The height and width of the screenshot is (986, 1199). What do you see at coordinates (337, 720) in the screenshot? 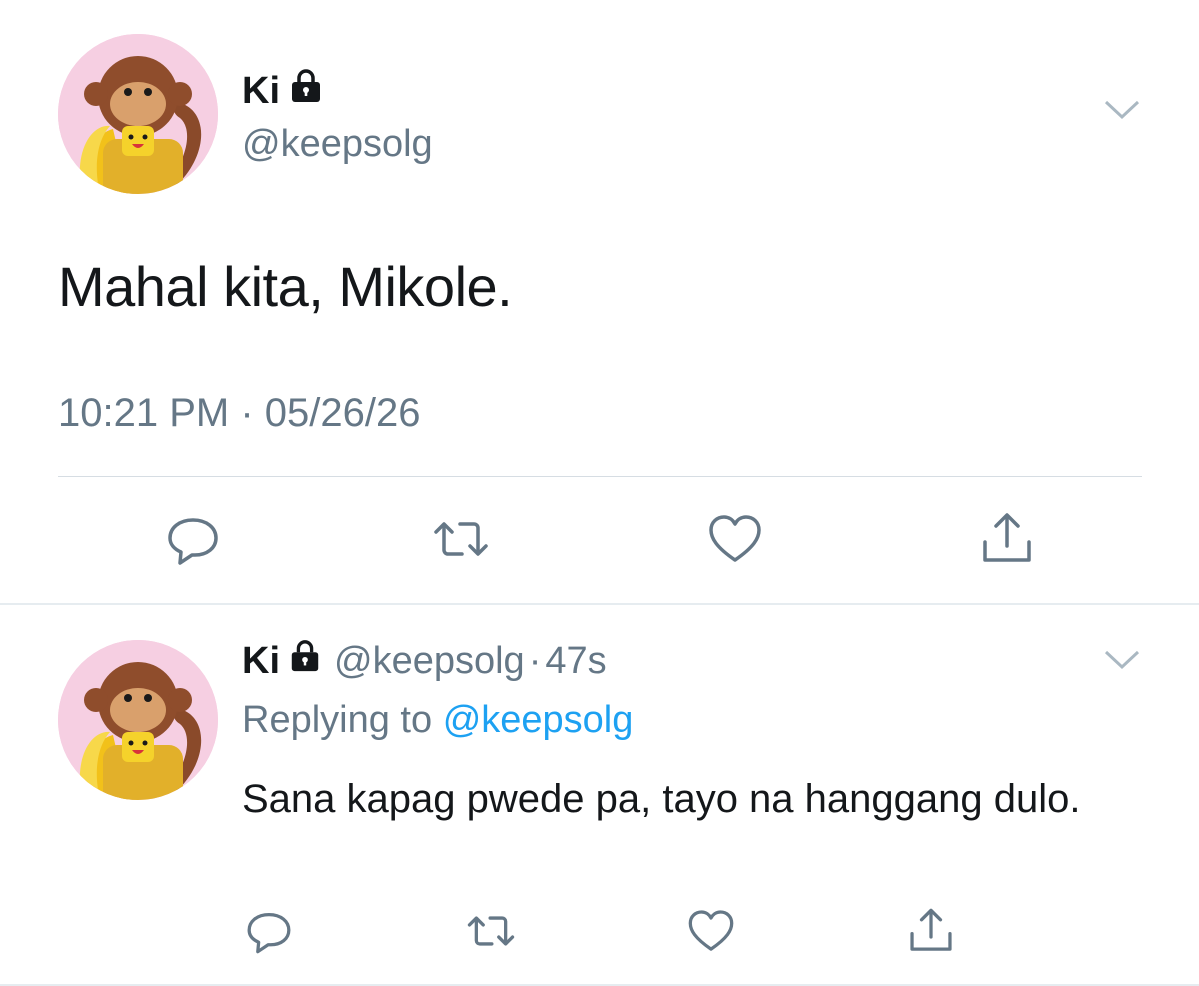
I see `replying-to-label: Replying to` at bounding box center [337, 720].